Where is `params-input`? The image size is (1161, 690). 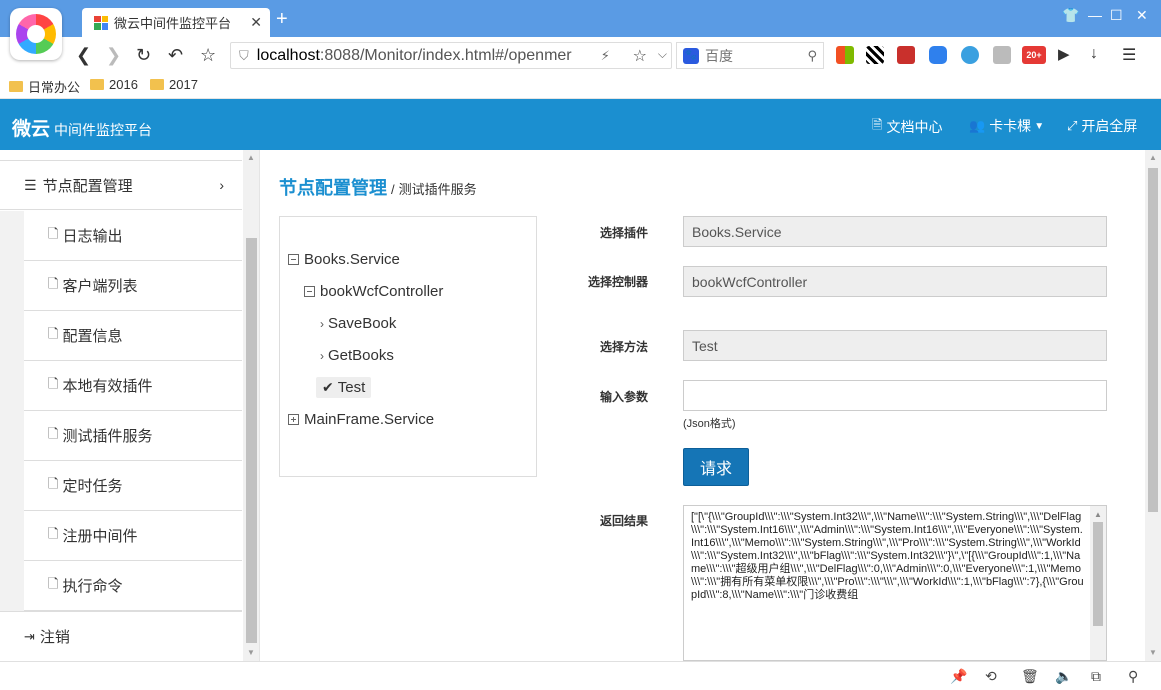
params-input is located at coordinates (895, 395).